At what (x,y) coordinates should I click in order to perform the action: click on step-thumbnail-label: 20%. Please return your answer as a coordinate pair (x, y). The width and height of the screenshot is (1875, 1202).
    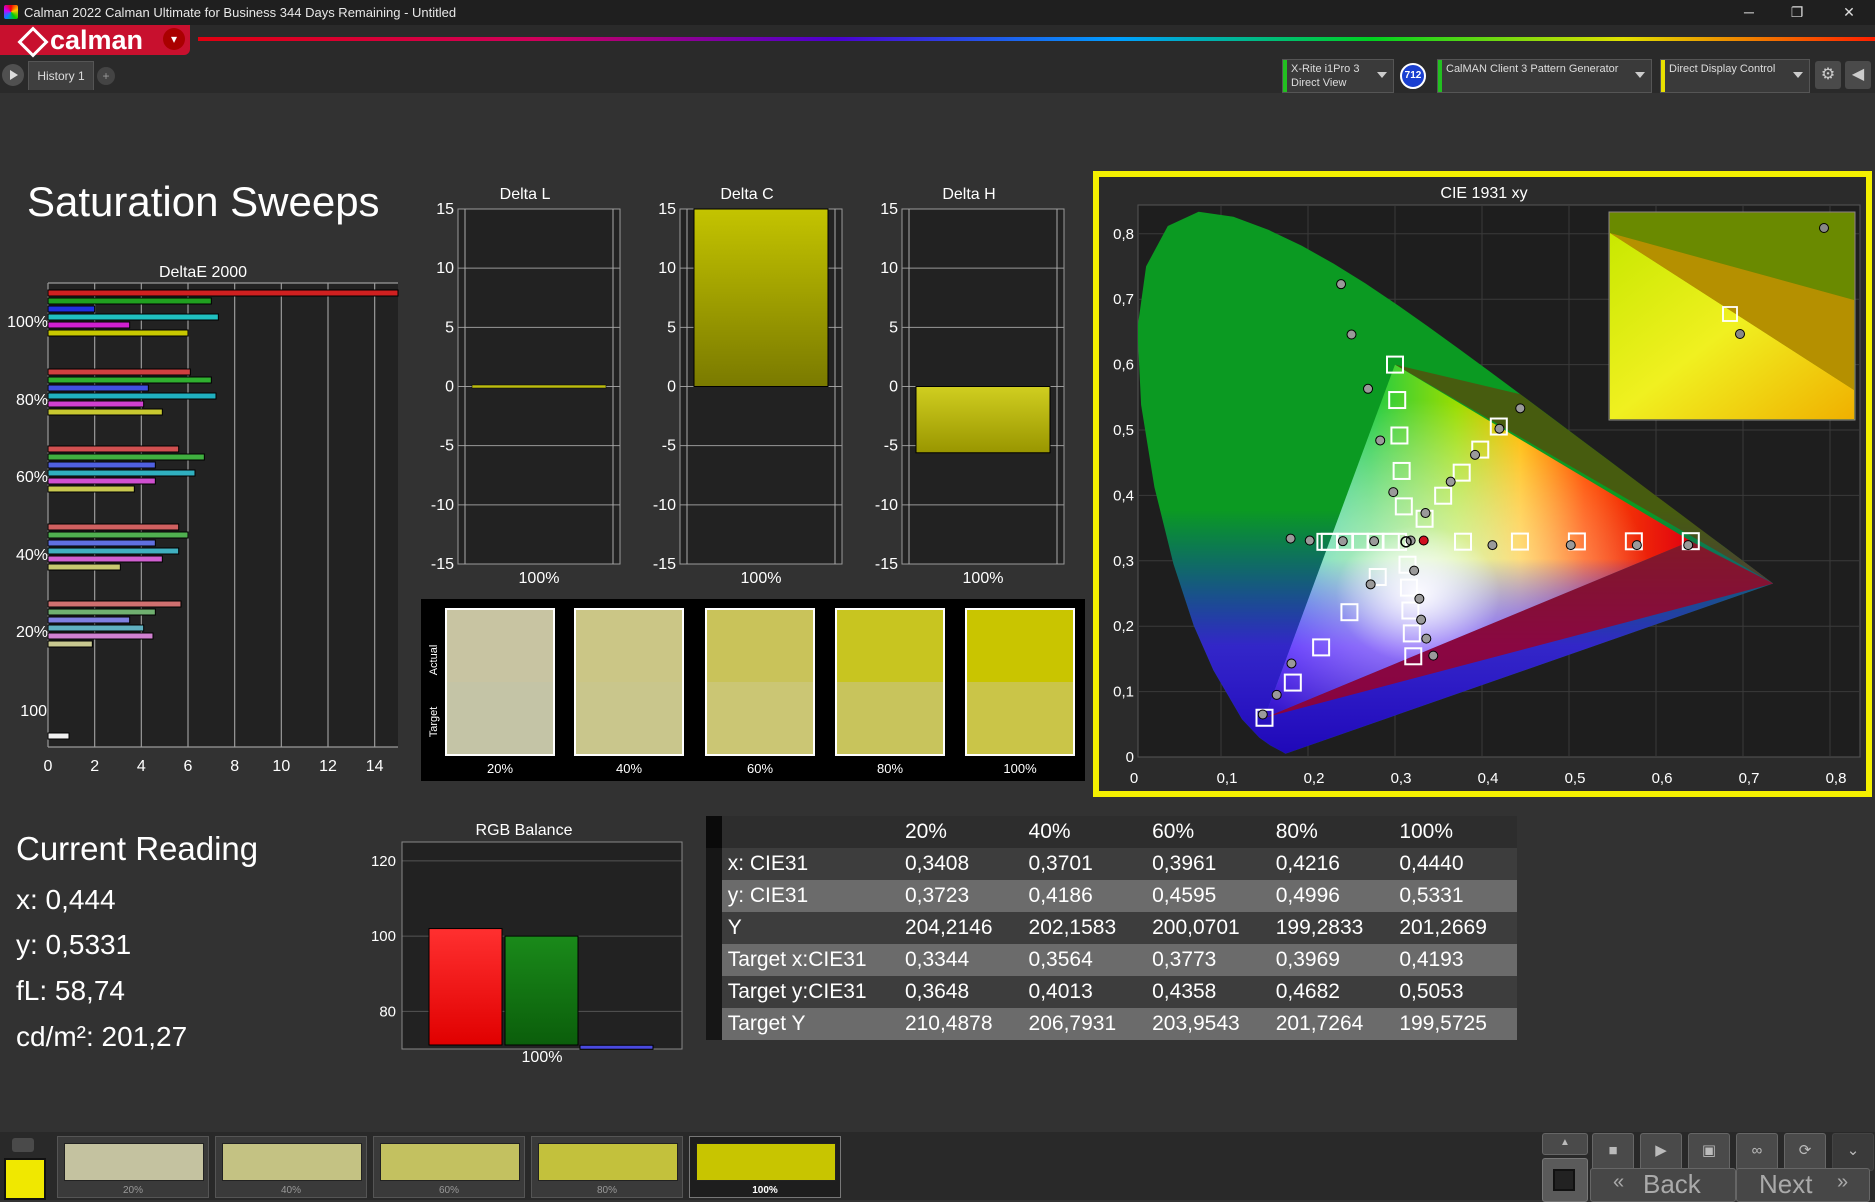
    Looking at the image, I should click on (132, 1190).